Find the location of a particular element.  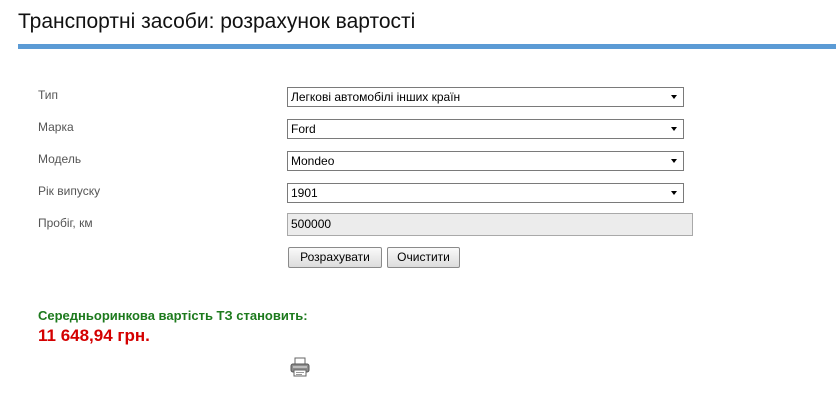

model-select: Mondeo is located at coordinates (485, 161).